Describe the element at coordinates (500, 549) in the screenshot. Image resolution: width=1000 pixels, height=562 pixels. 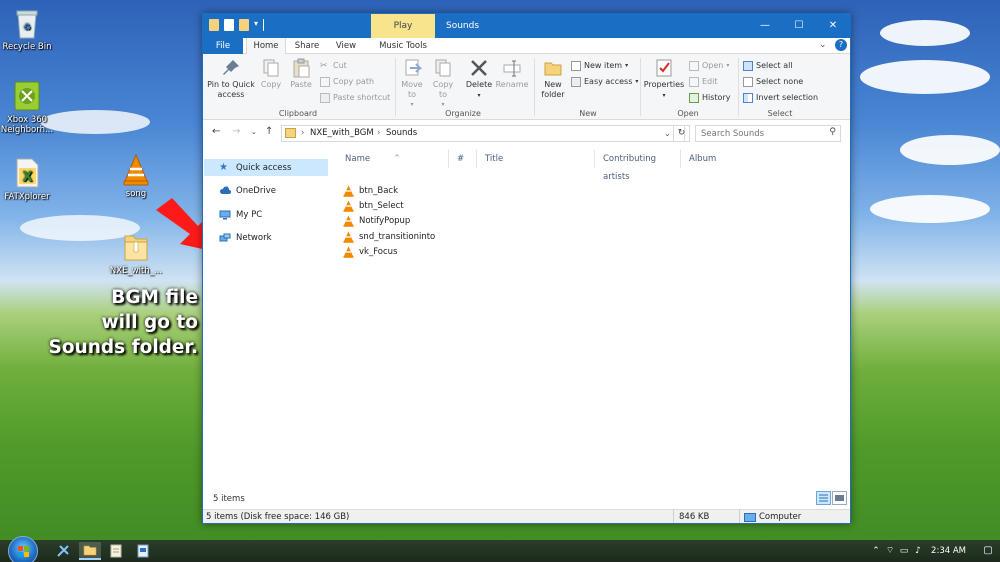
I see `taskbar: ⌃ ⌔ ▭ ♪ 2:34 AM ▢` at that location.